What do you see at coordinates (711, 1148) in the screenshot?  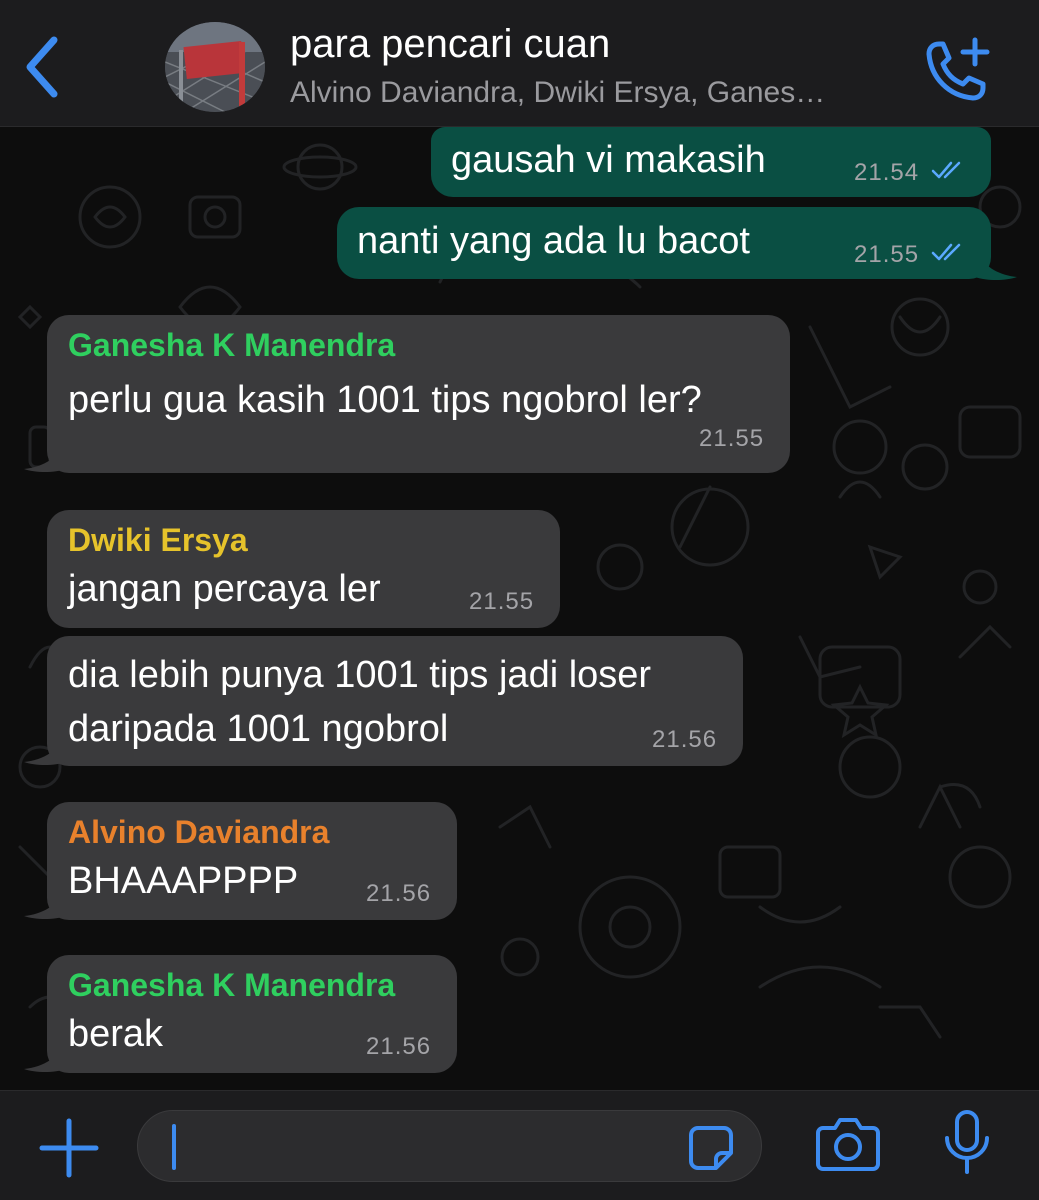 I see `sticker-icon` at bounding box center [711, 1148].